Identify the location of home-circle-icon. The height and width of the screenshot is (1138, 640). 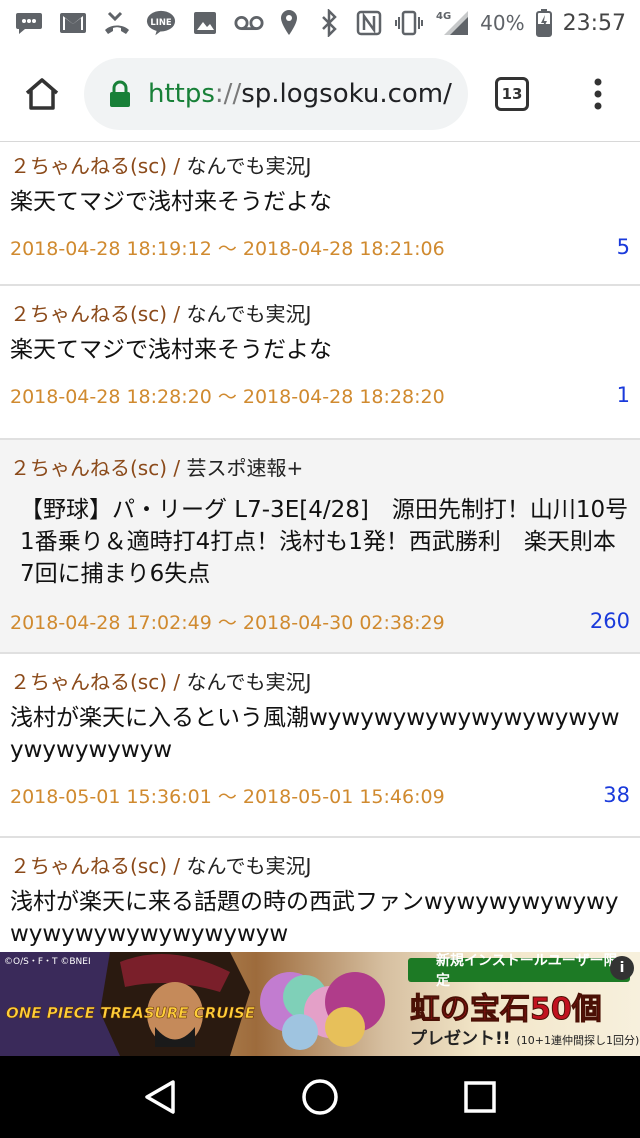
(320, 1097).